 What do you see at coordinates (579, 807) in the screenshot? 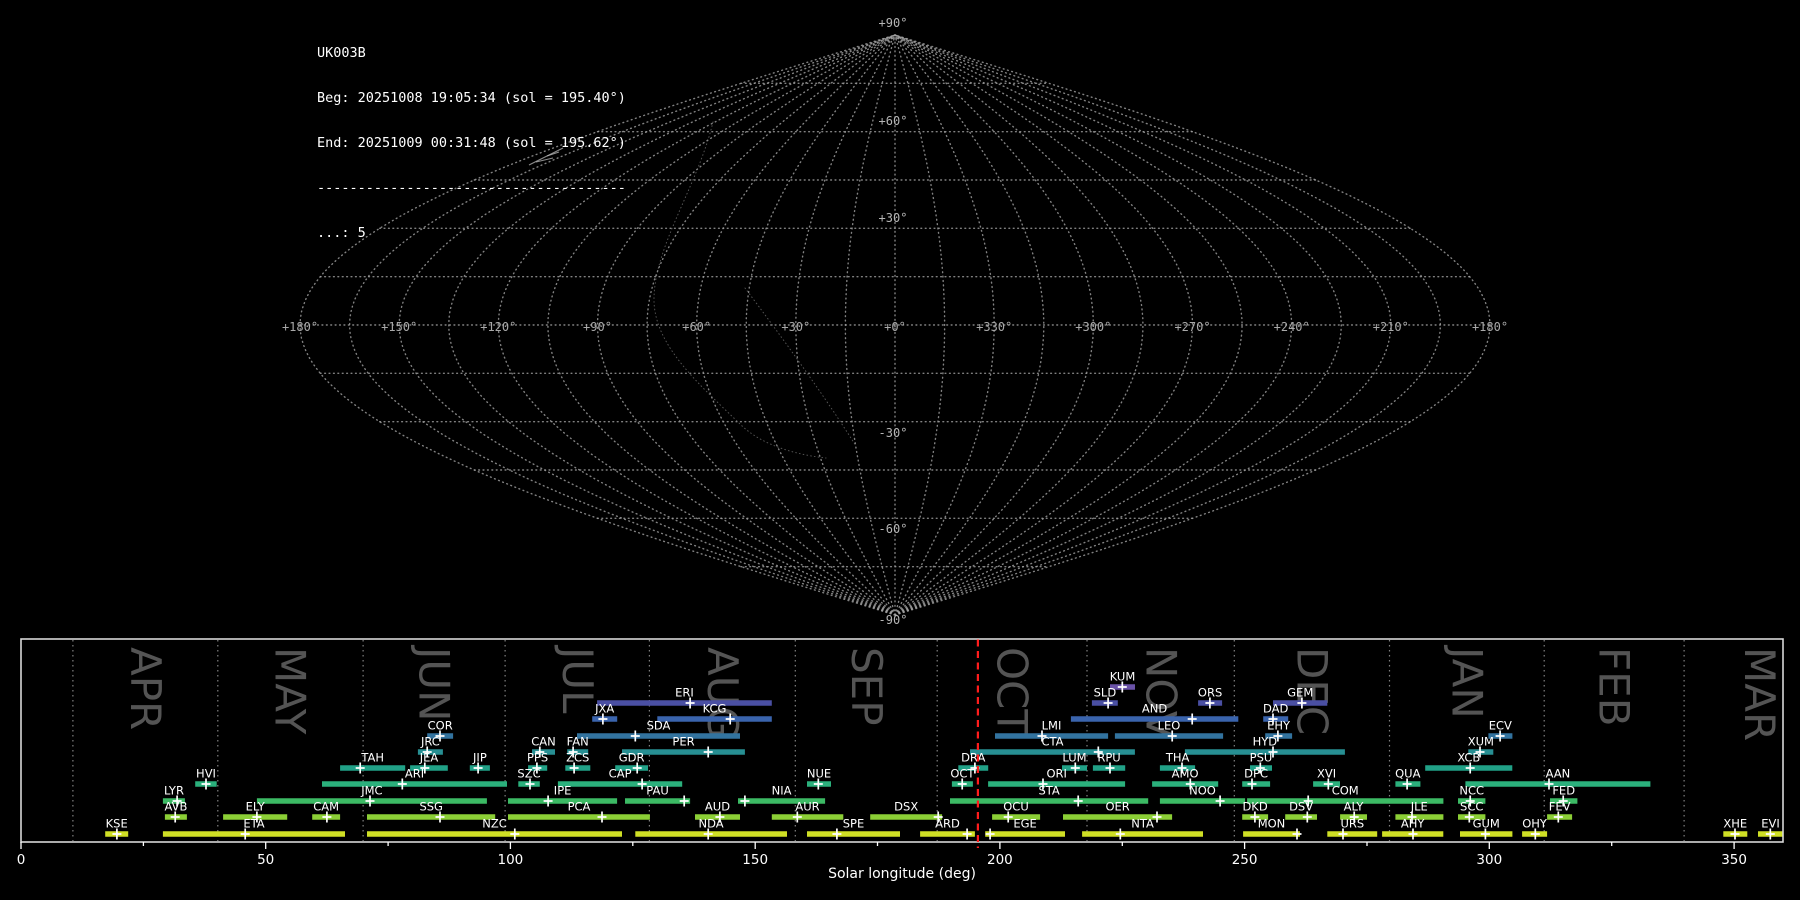
I see `shower-code-label: PCA` at bounding box center [579, 807].